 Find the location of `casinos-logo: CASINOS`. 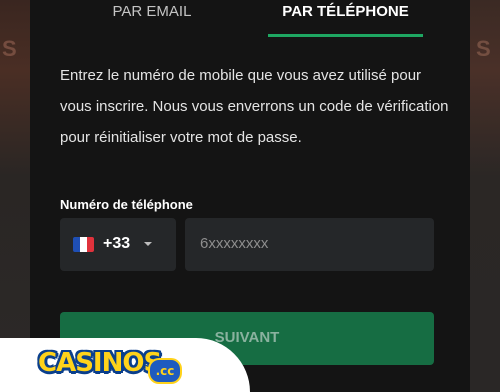

casinos-logo: CASINOS is located at coordinates (100, 363).